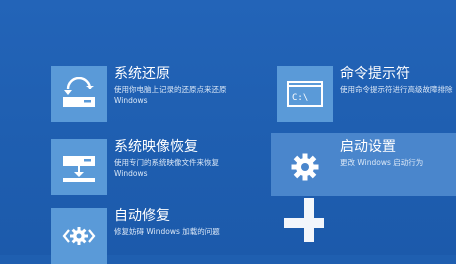 The image size is (456, 264). I want to click on option-description: 更改 Windows 启动行为, so click(382, 162).